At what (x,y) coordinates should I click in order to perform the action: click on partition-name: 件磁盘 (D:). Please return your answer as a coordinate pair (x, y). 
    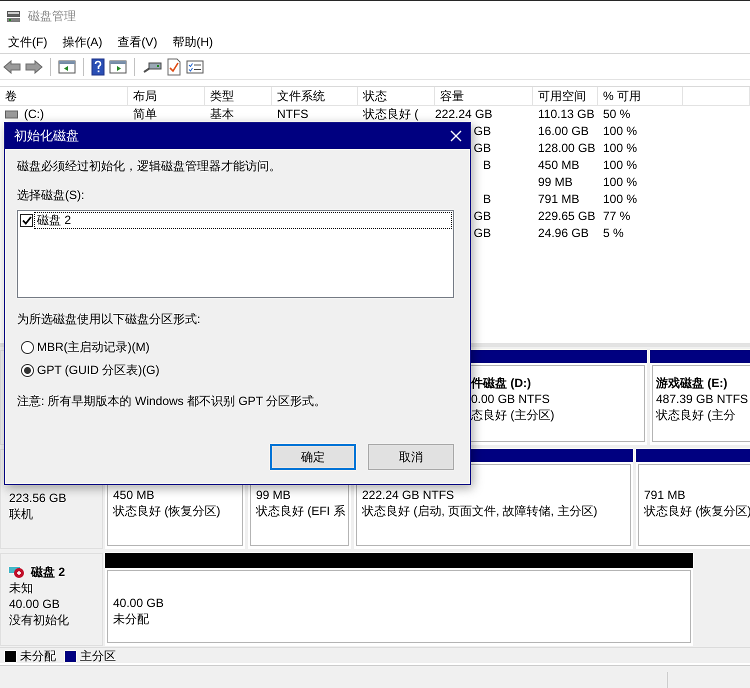
    Looking at the image, I should click on (501, 383).